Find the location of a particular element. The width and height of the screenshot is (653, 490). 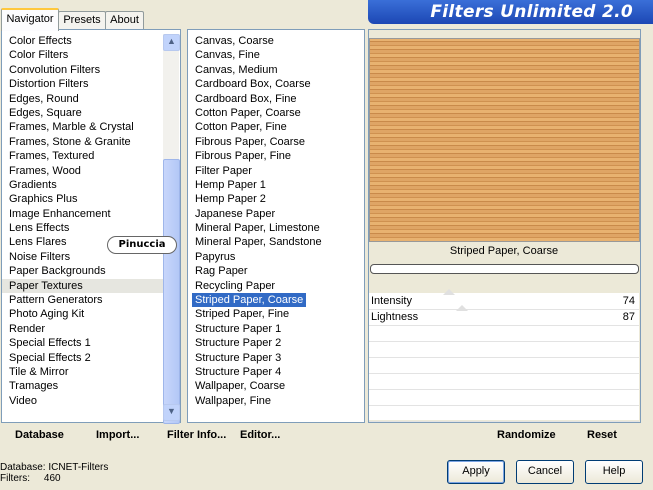

filter-item: Striped Paper, Fine is located at coordinates (275, 314).